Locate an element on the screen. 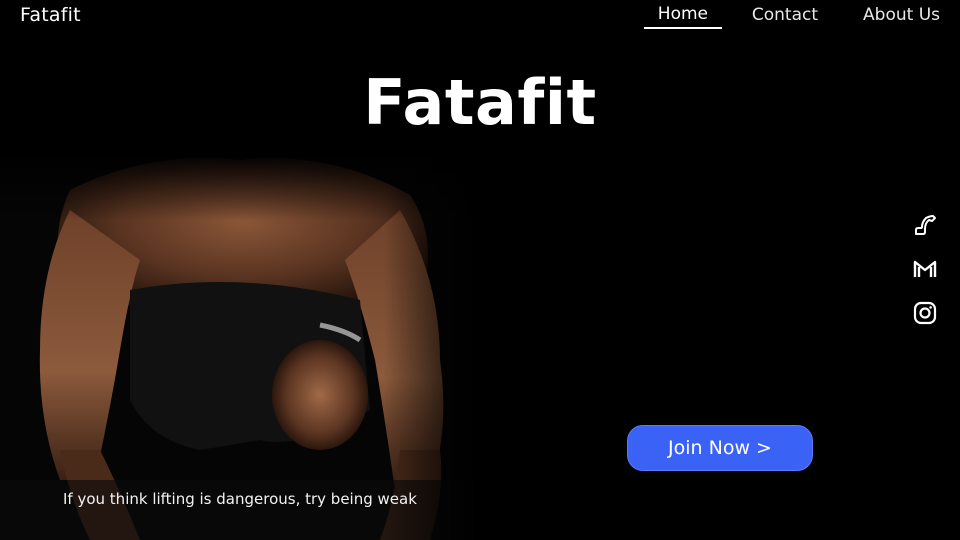 The image size is (960, 540). phone-icon is located at coordinates (925, 225).